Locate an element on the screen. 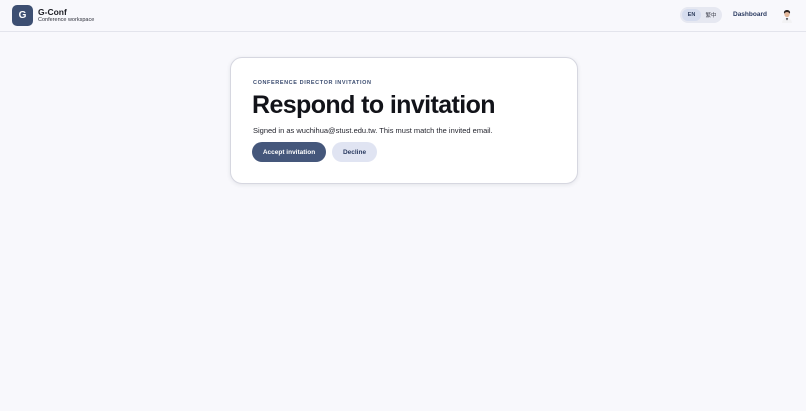  dashboard-link: Dashboard is located at coordinates (750, 15).